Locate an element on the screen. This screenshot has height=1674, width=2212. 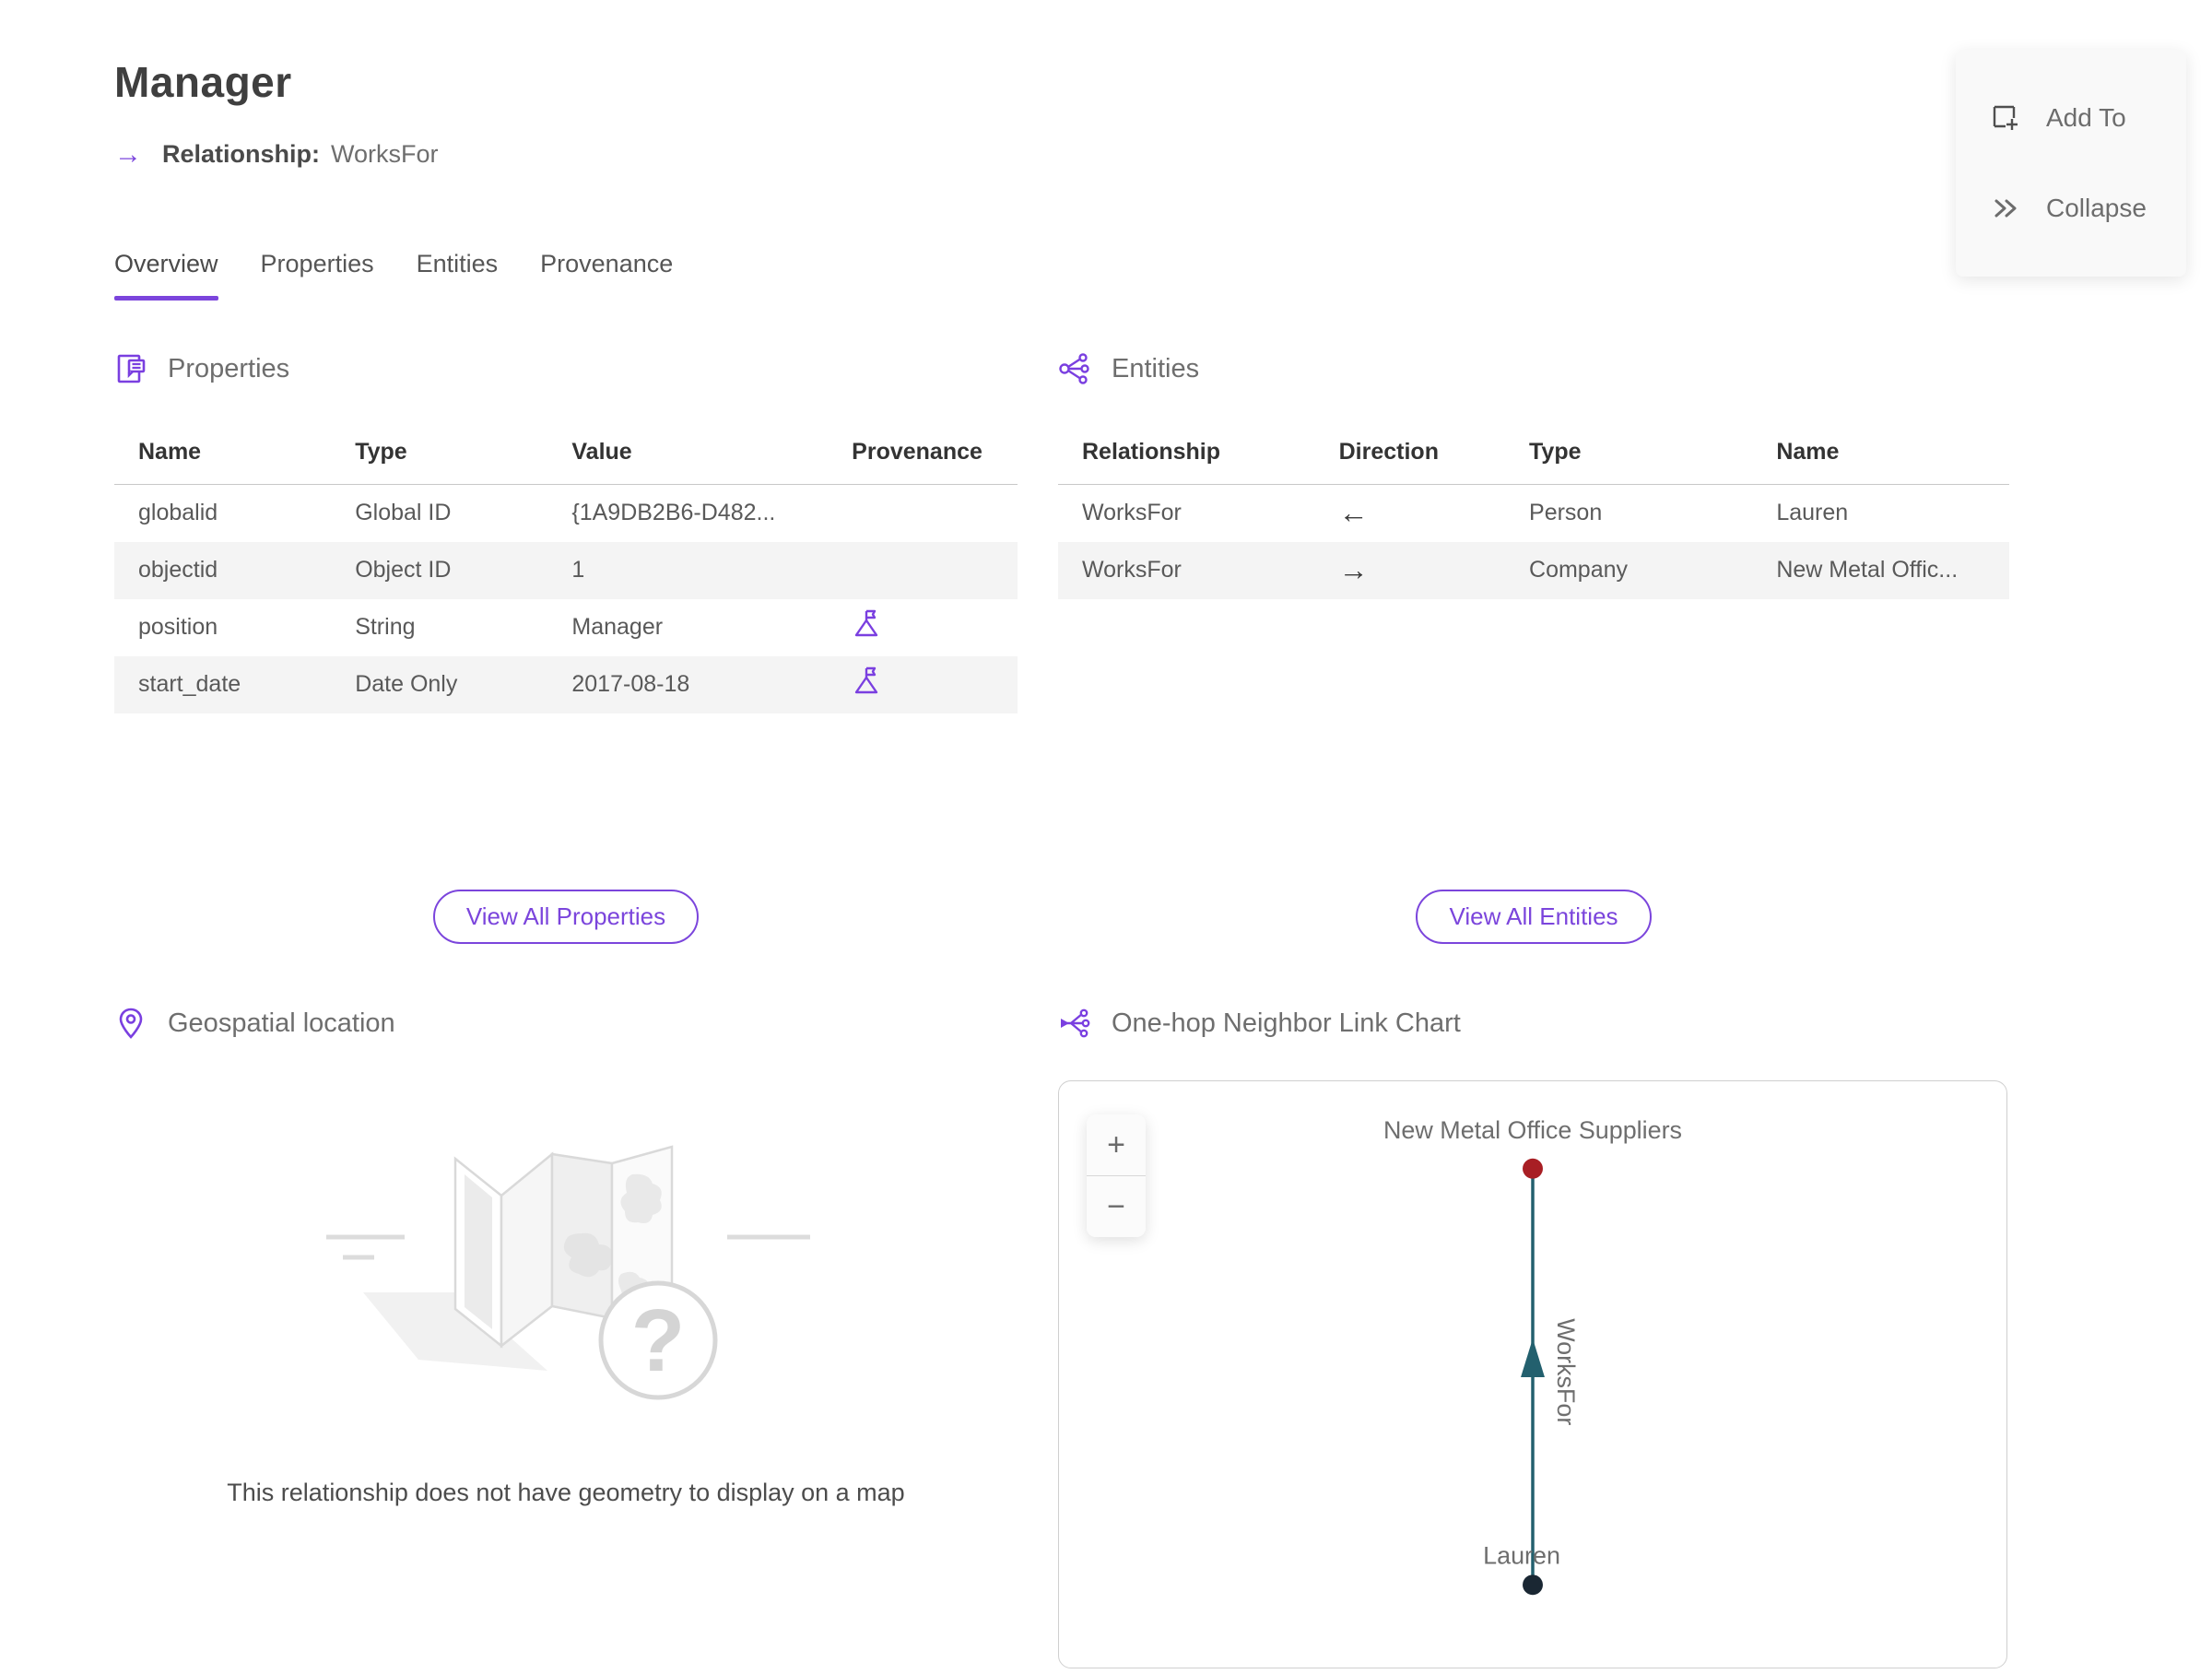
link-chart-section-title: One-hop Neighbor Link Chart is located at coordinates (1286, 1023).